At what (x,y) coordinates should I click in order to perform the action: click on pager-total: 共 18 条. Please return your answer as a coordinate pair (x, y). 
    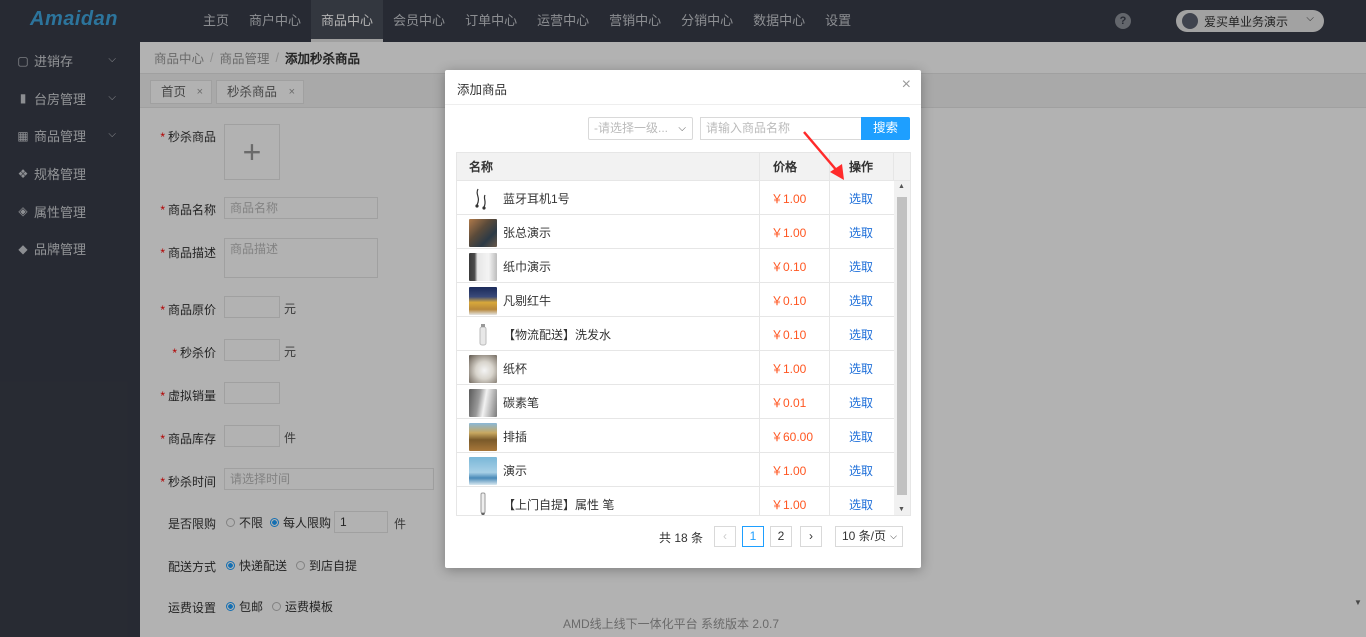
    Looking at the image, I should click on (681, 538).